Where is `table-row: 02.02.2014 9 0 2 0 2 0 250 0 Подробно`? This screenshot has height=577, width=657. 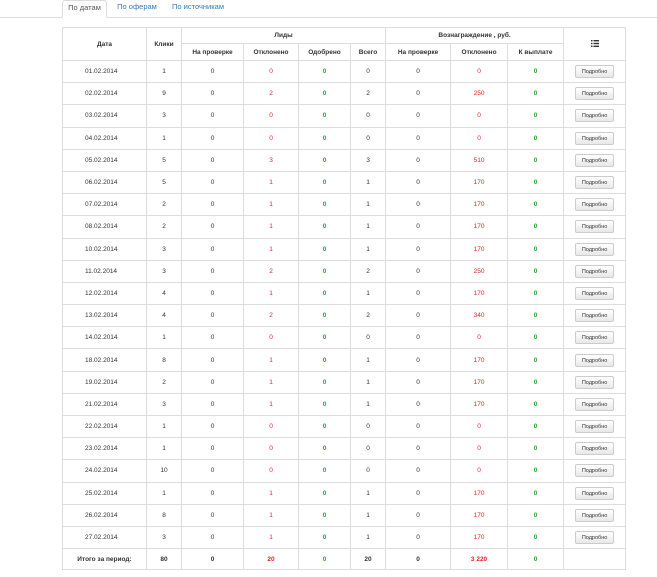 table-row: 02.02.2014 9 0 2 0 2 0 250 0 Подробно is located at coordinates (344, 94).